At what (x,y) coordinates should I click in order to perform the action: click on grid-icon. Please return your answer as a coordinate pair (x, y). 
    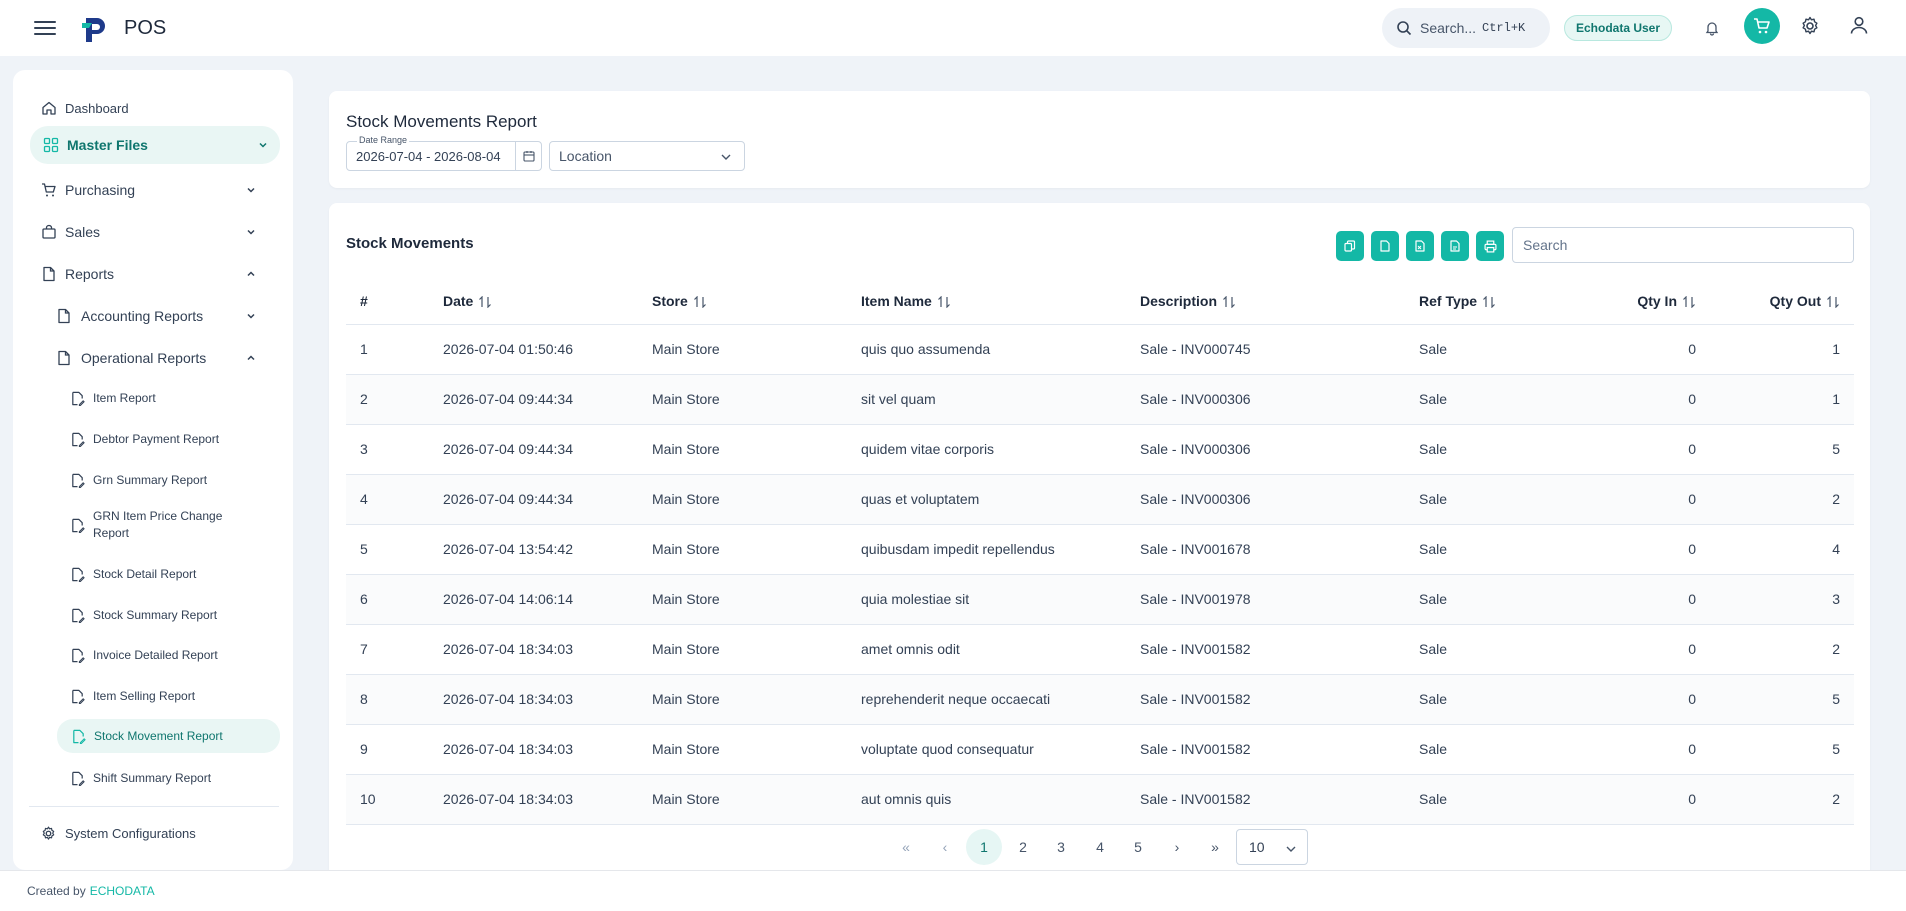
    Looking at the image, I should click on (51, 145).